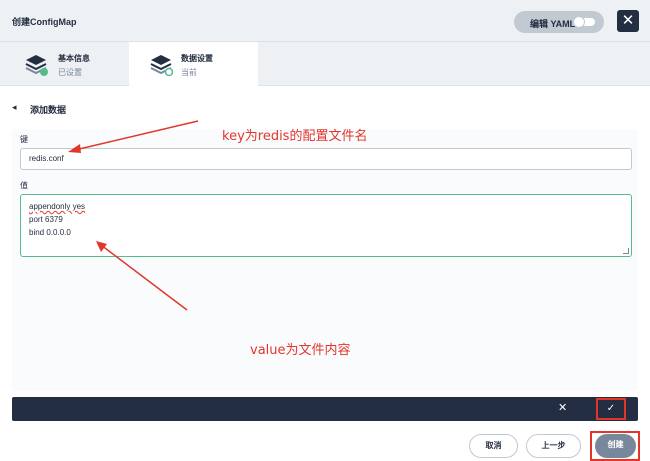  What do you see at coordinates (325, 21) in the screenshot?
I see `dialog-header: 创建ConfigMap 编辑 YAML ✕` at bounding box center [325, 21].